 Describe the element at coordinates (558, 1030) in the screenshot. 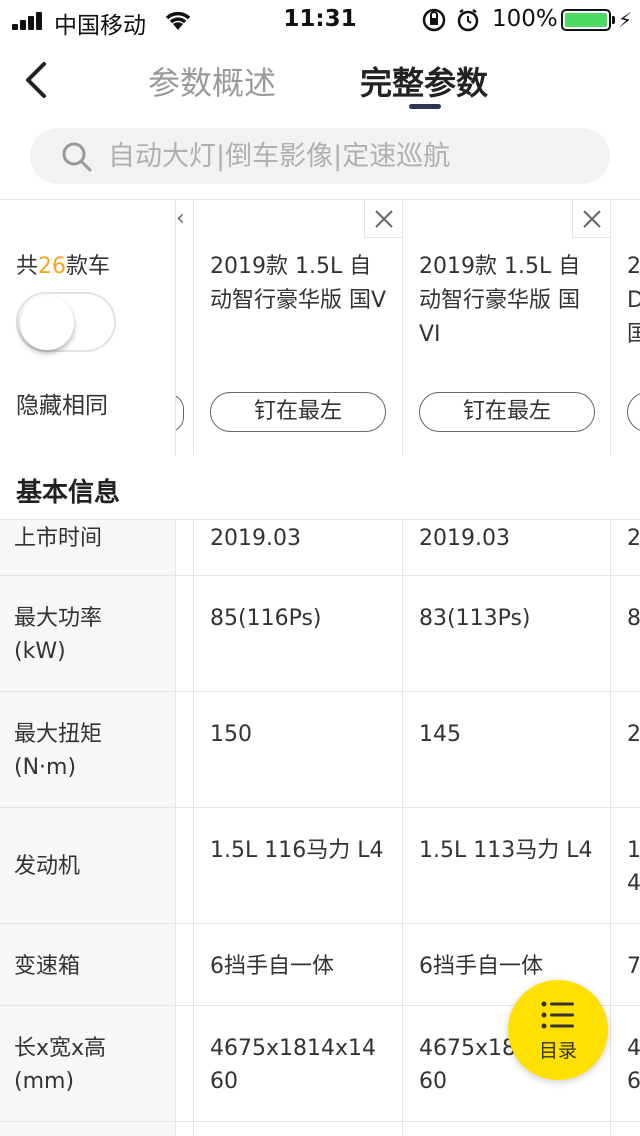

I see `directory-button: 目录` at that location.